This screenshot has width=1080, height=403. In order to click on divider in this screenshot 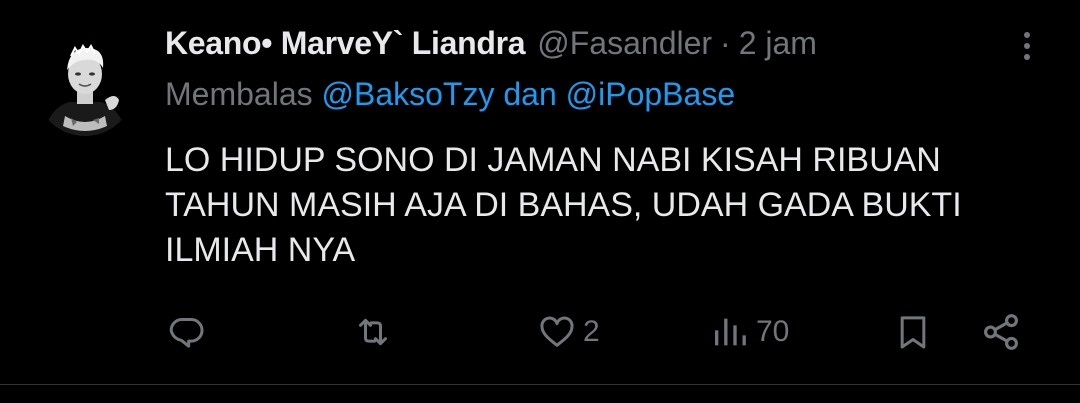, I will do `click(540, 384)`.